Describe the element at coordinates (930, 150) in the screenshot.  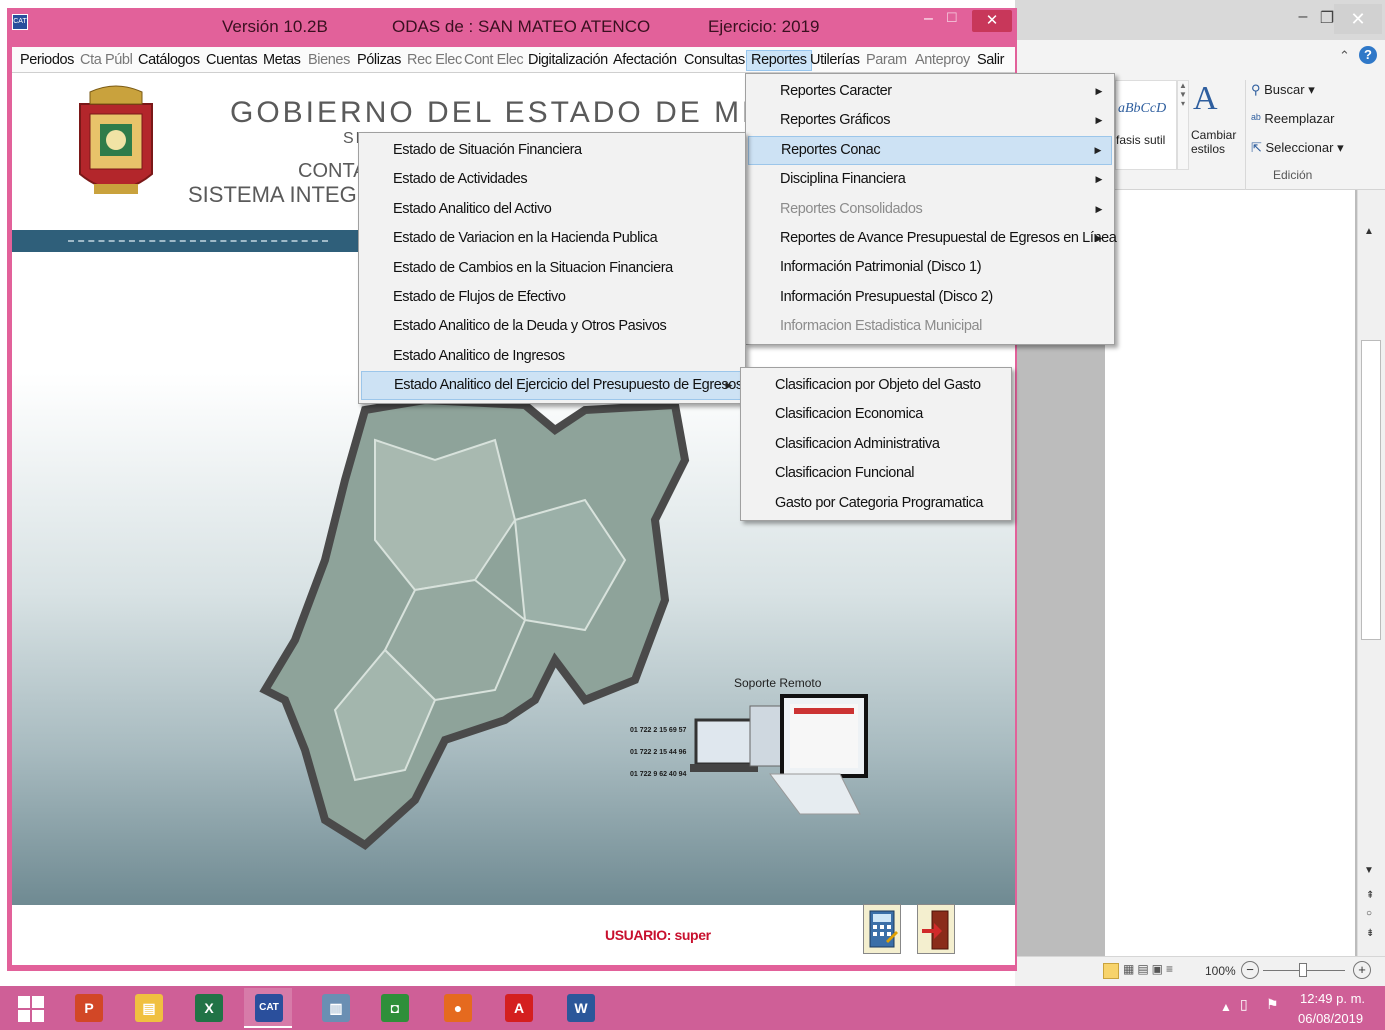
I see `reportes-menu-item: Reportes Conac ▶` at that location.